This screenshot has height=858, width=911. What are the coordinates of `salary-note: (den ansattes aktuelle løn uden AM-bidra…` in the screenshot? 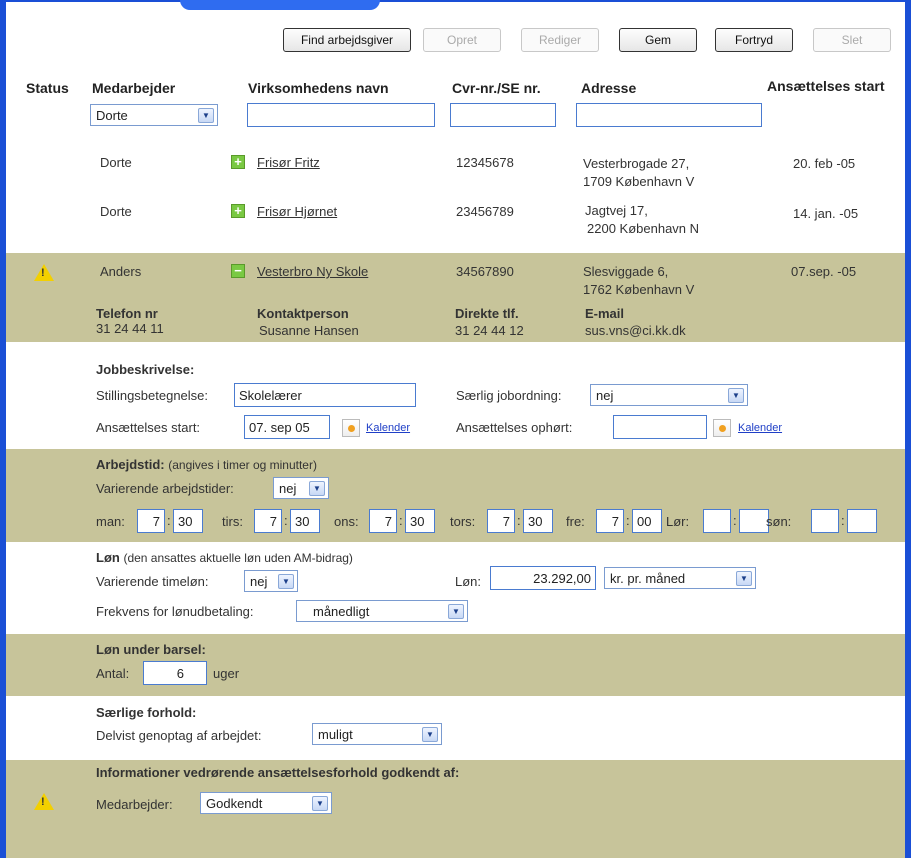 It's located at (238, 558).